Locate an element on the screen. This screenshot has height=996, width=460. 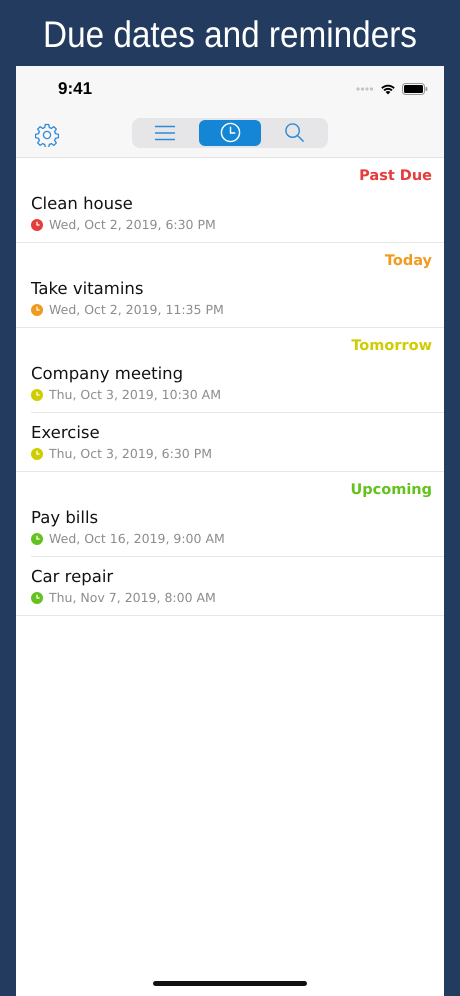
due-date: Wed, Oct 2, 2019, 6:30 PM is located at coordinates (132, 224).